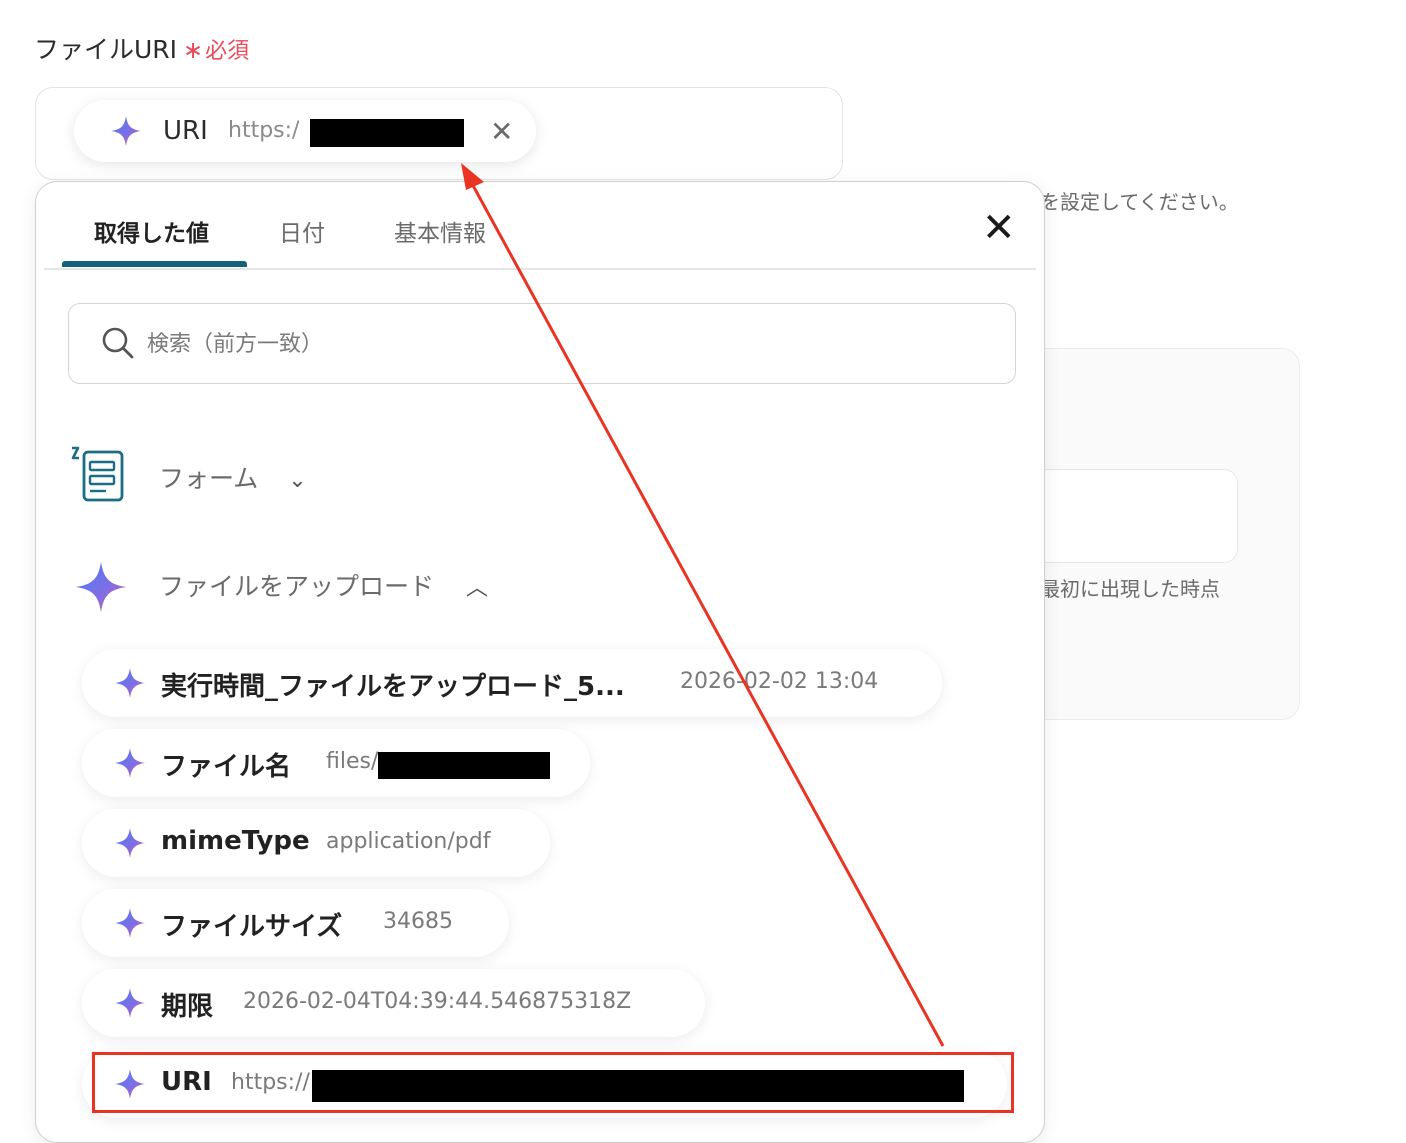  What do you see at coordinates (209, 478) in the screenshot?
I see `group-form-label: フォーム` at bounding box center [209, 478].